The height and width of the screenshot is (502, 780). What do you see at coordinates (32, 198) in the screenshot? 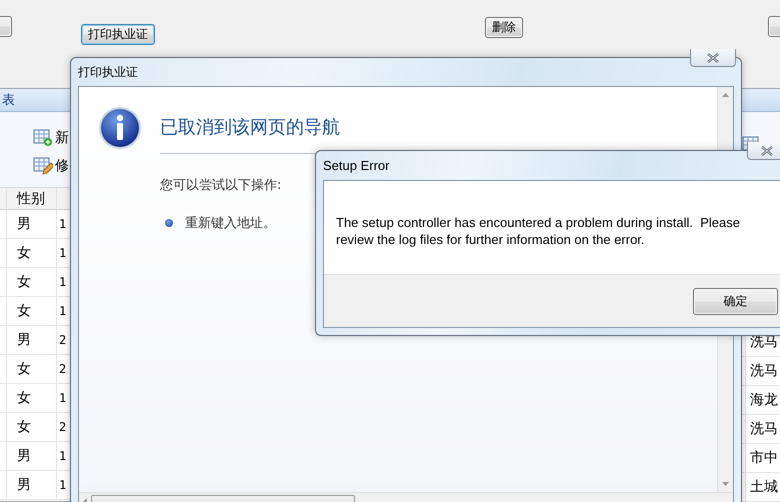
I see `column-header: 性别` at bounding box center [32, 198].